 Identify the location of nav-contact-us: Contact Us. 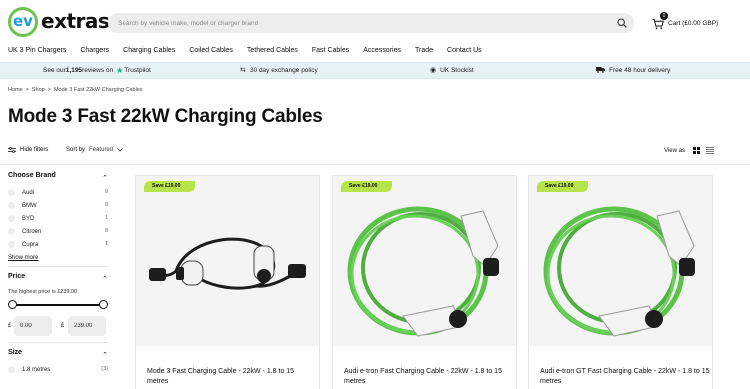
(464, 53).